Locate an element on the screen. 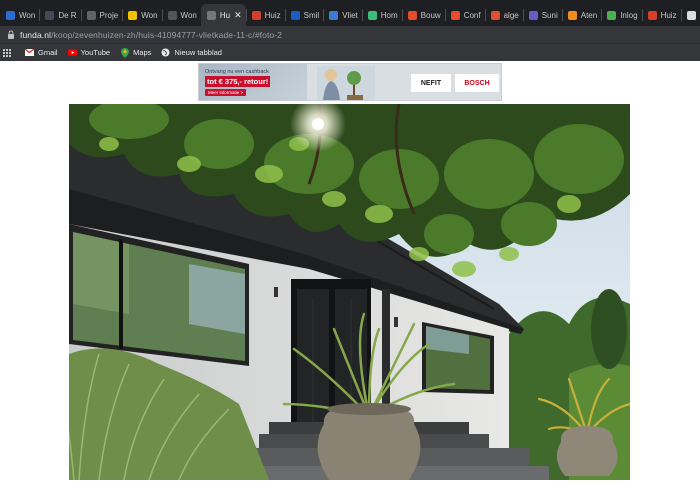 This screenshot has height=500, width=700. tab-label: Hu is located at coordinates (225, 15).